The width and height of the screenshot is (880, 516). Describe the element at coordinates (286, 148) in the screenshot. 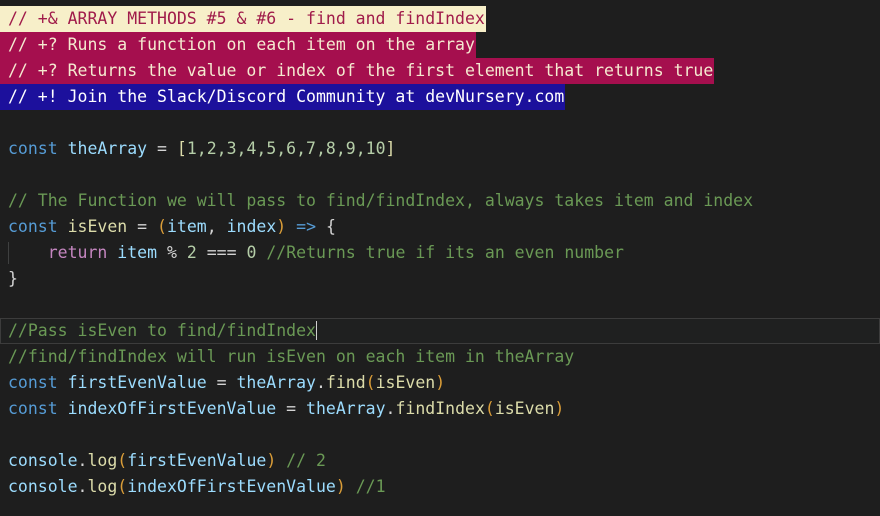

I see `array-literal-numbers: 1,2,3,4,5,6,7,8,9,10` at that location.